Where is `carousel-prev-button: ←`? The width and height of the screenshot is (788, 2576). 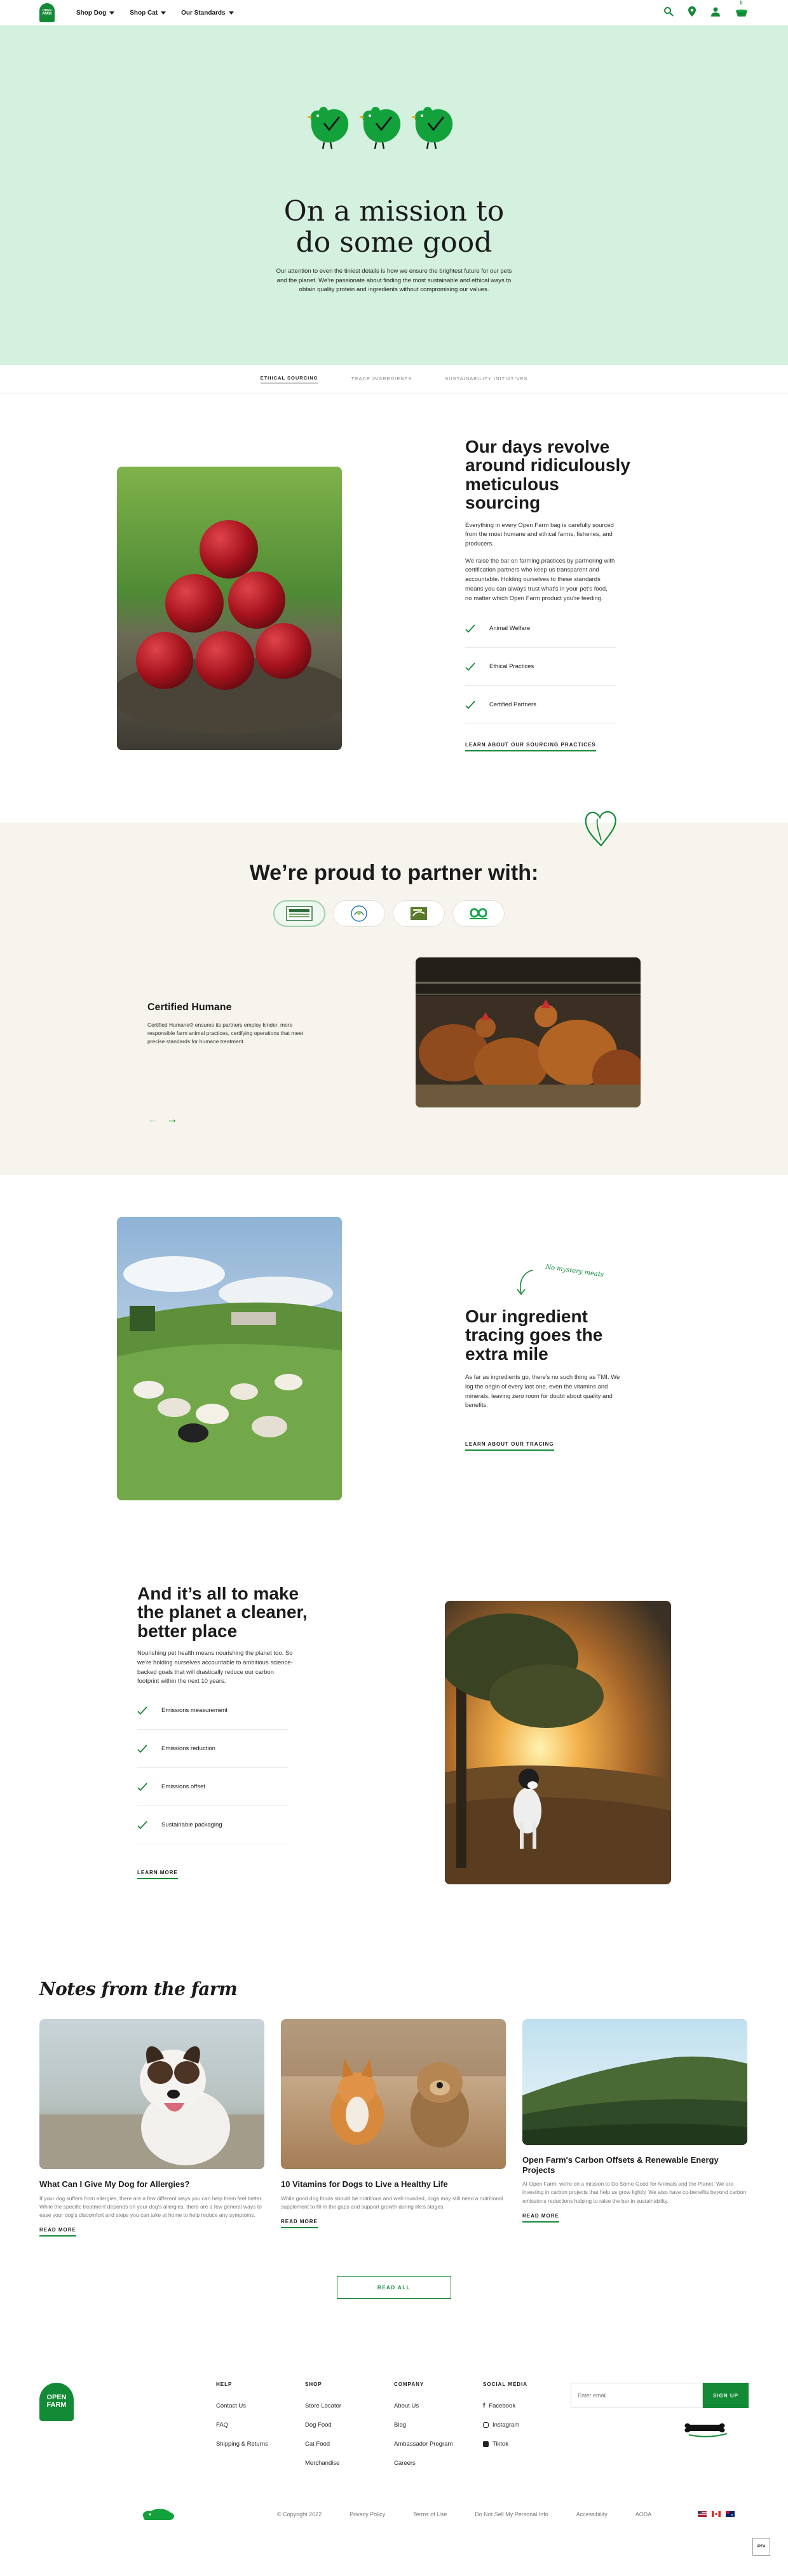 carousel-prev-button: ← is located at coordinates (153, 1119).